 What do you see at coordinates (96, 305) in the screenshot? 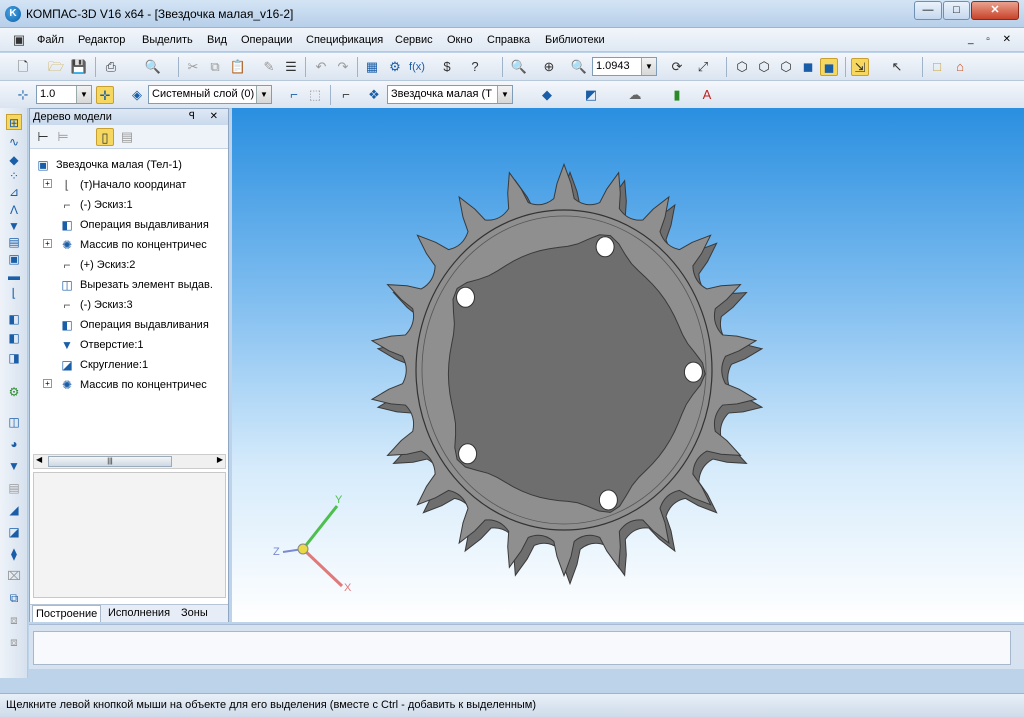
I see `tree-item: ⌐ (-) Эскиз:3` at bounding box center [96, 305].